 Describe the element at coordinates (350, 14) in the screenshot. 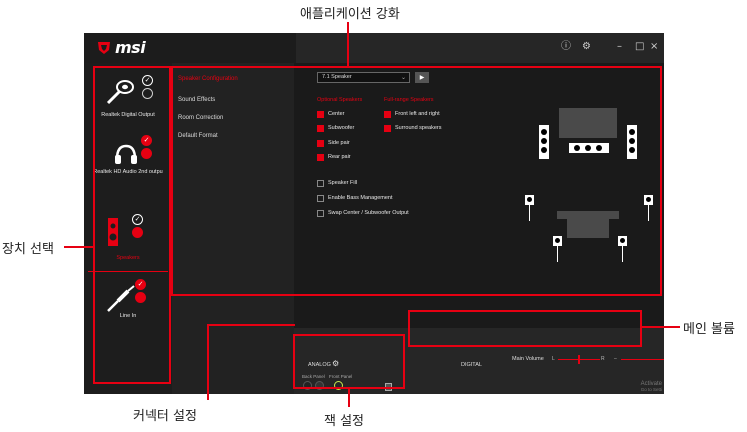

I see `enhancement-callout-label: 애플리케이션 강화` at that location.